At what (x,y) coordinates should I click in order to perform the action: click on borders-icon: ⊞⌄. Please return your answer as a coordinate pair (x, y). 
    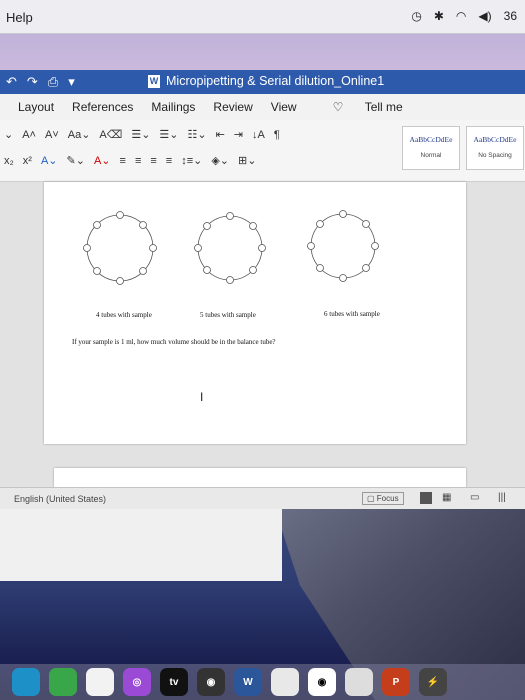
    Looking at the image, I should click on (247, 160).